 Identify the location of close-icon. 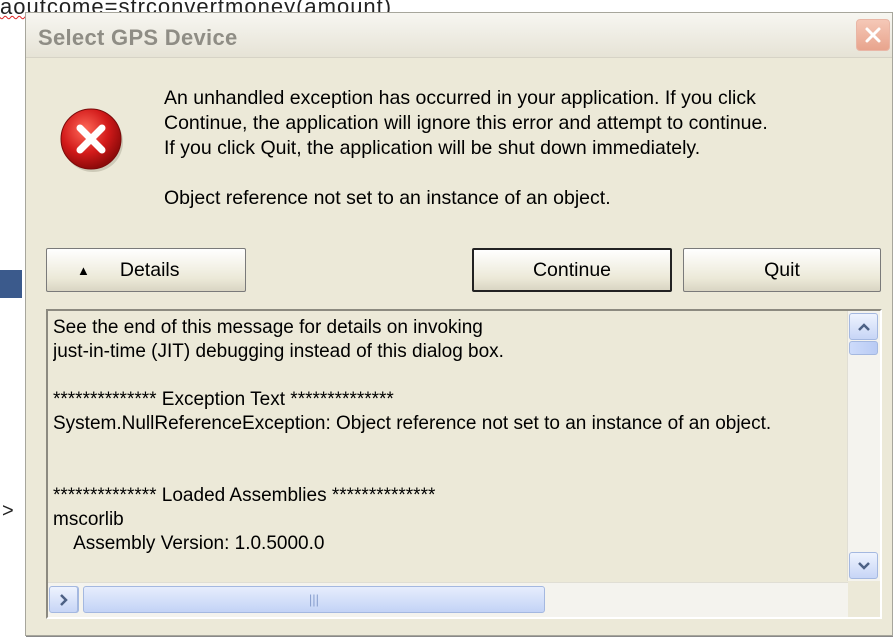
(873, 35).